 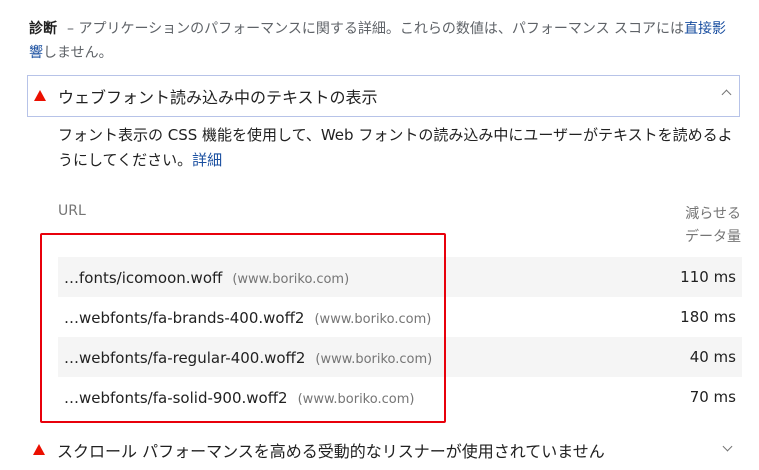 I want to click on row-time: 70 ms, so click(x=712, y=397).